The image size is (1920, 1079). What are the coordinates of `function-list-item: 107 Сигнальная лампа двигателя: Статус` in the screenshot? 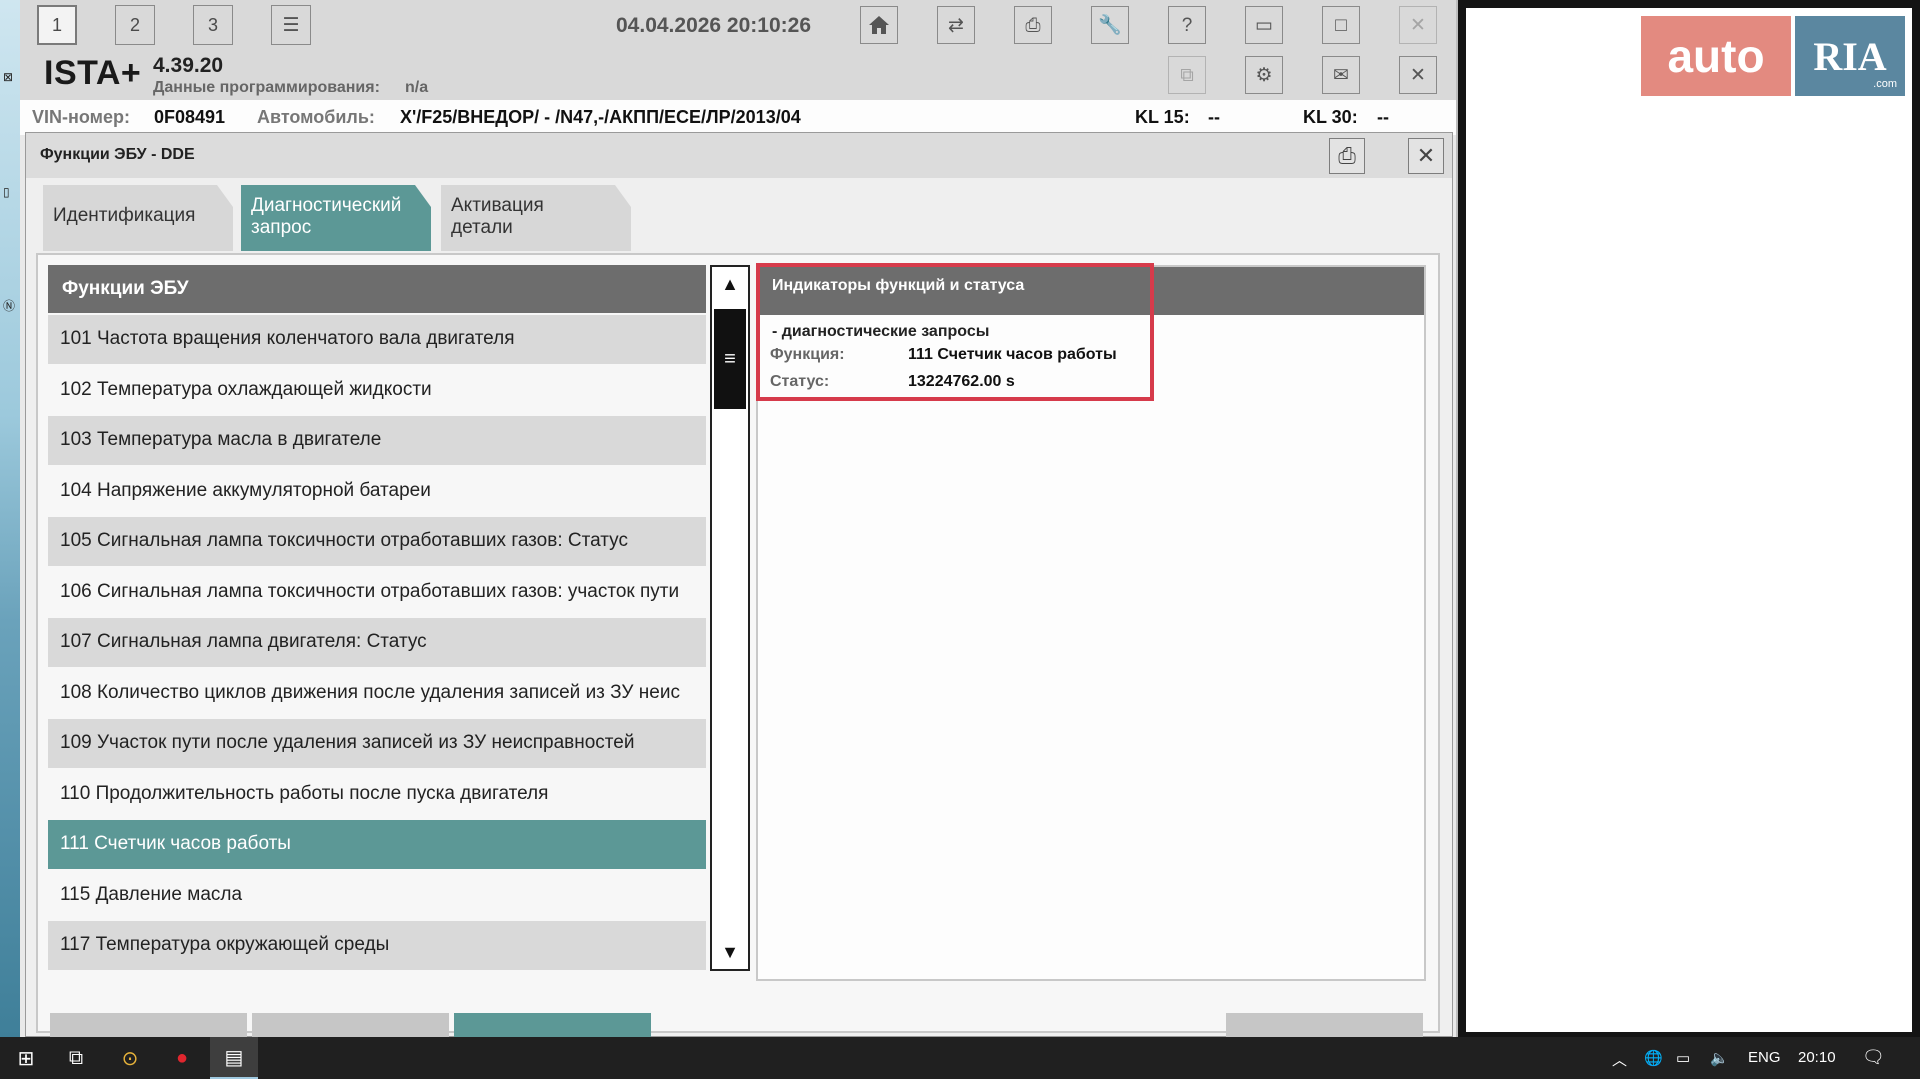 It's located at (377, 642).